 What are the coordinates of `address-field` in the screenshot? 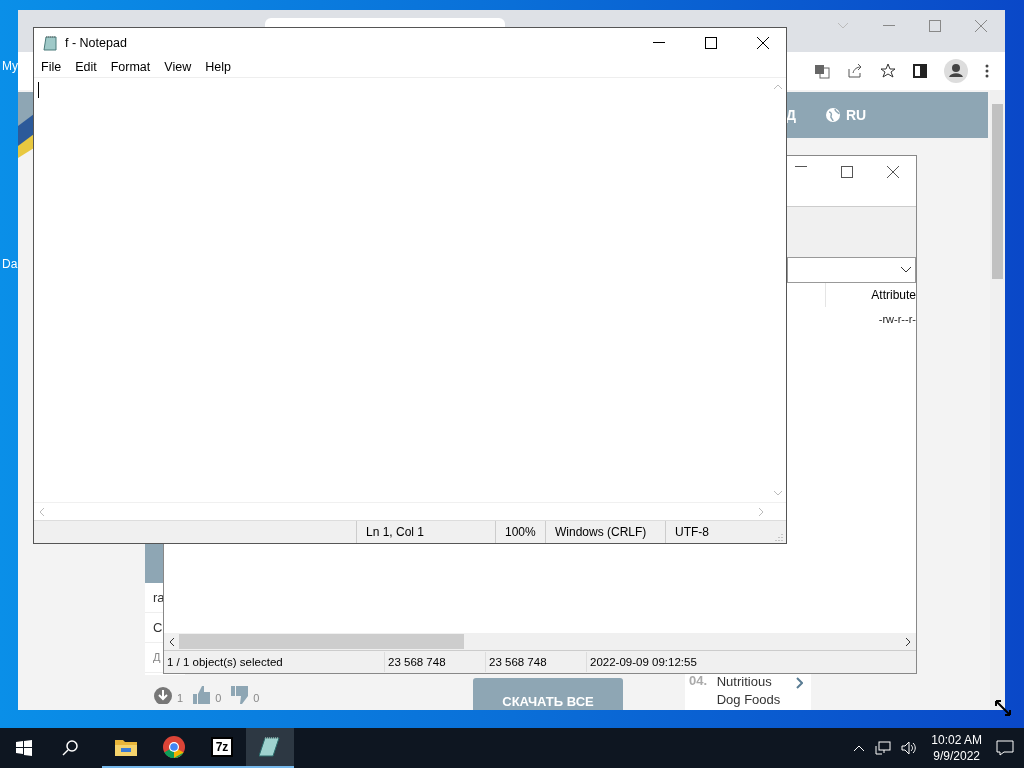 It's located at (851, 270).